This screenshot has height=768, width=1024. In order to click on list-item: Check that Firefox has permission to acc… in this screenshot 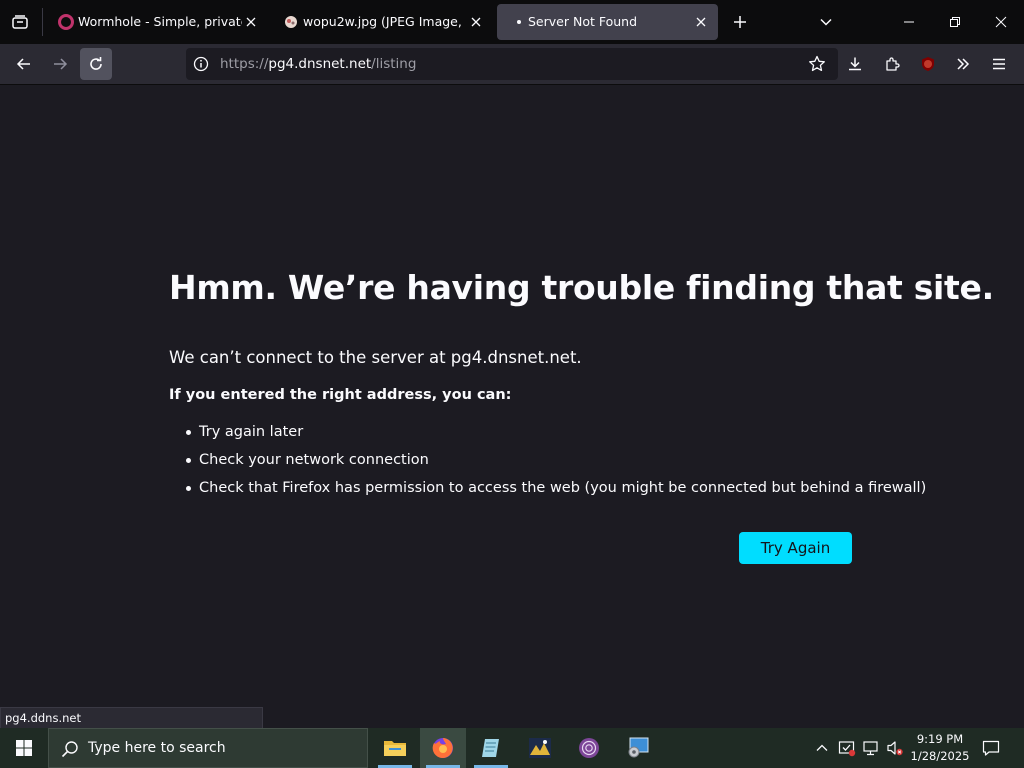, I will do `click(556, 492)`.